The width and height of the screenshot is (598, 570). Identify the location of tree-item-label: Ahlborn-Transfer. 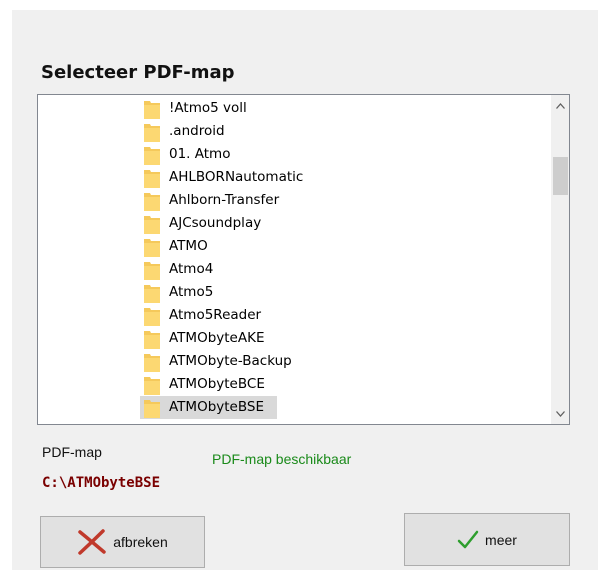
(224, 200).